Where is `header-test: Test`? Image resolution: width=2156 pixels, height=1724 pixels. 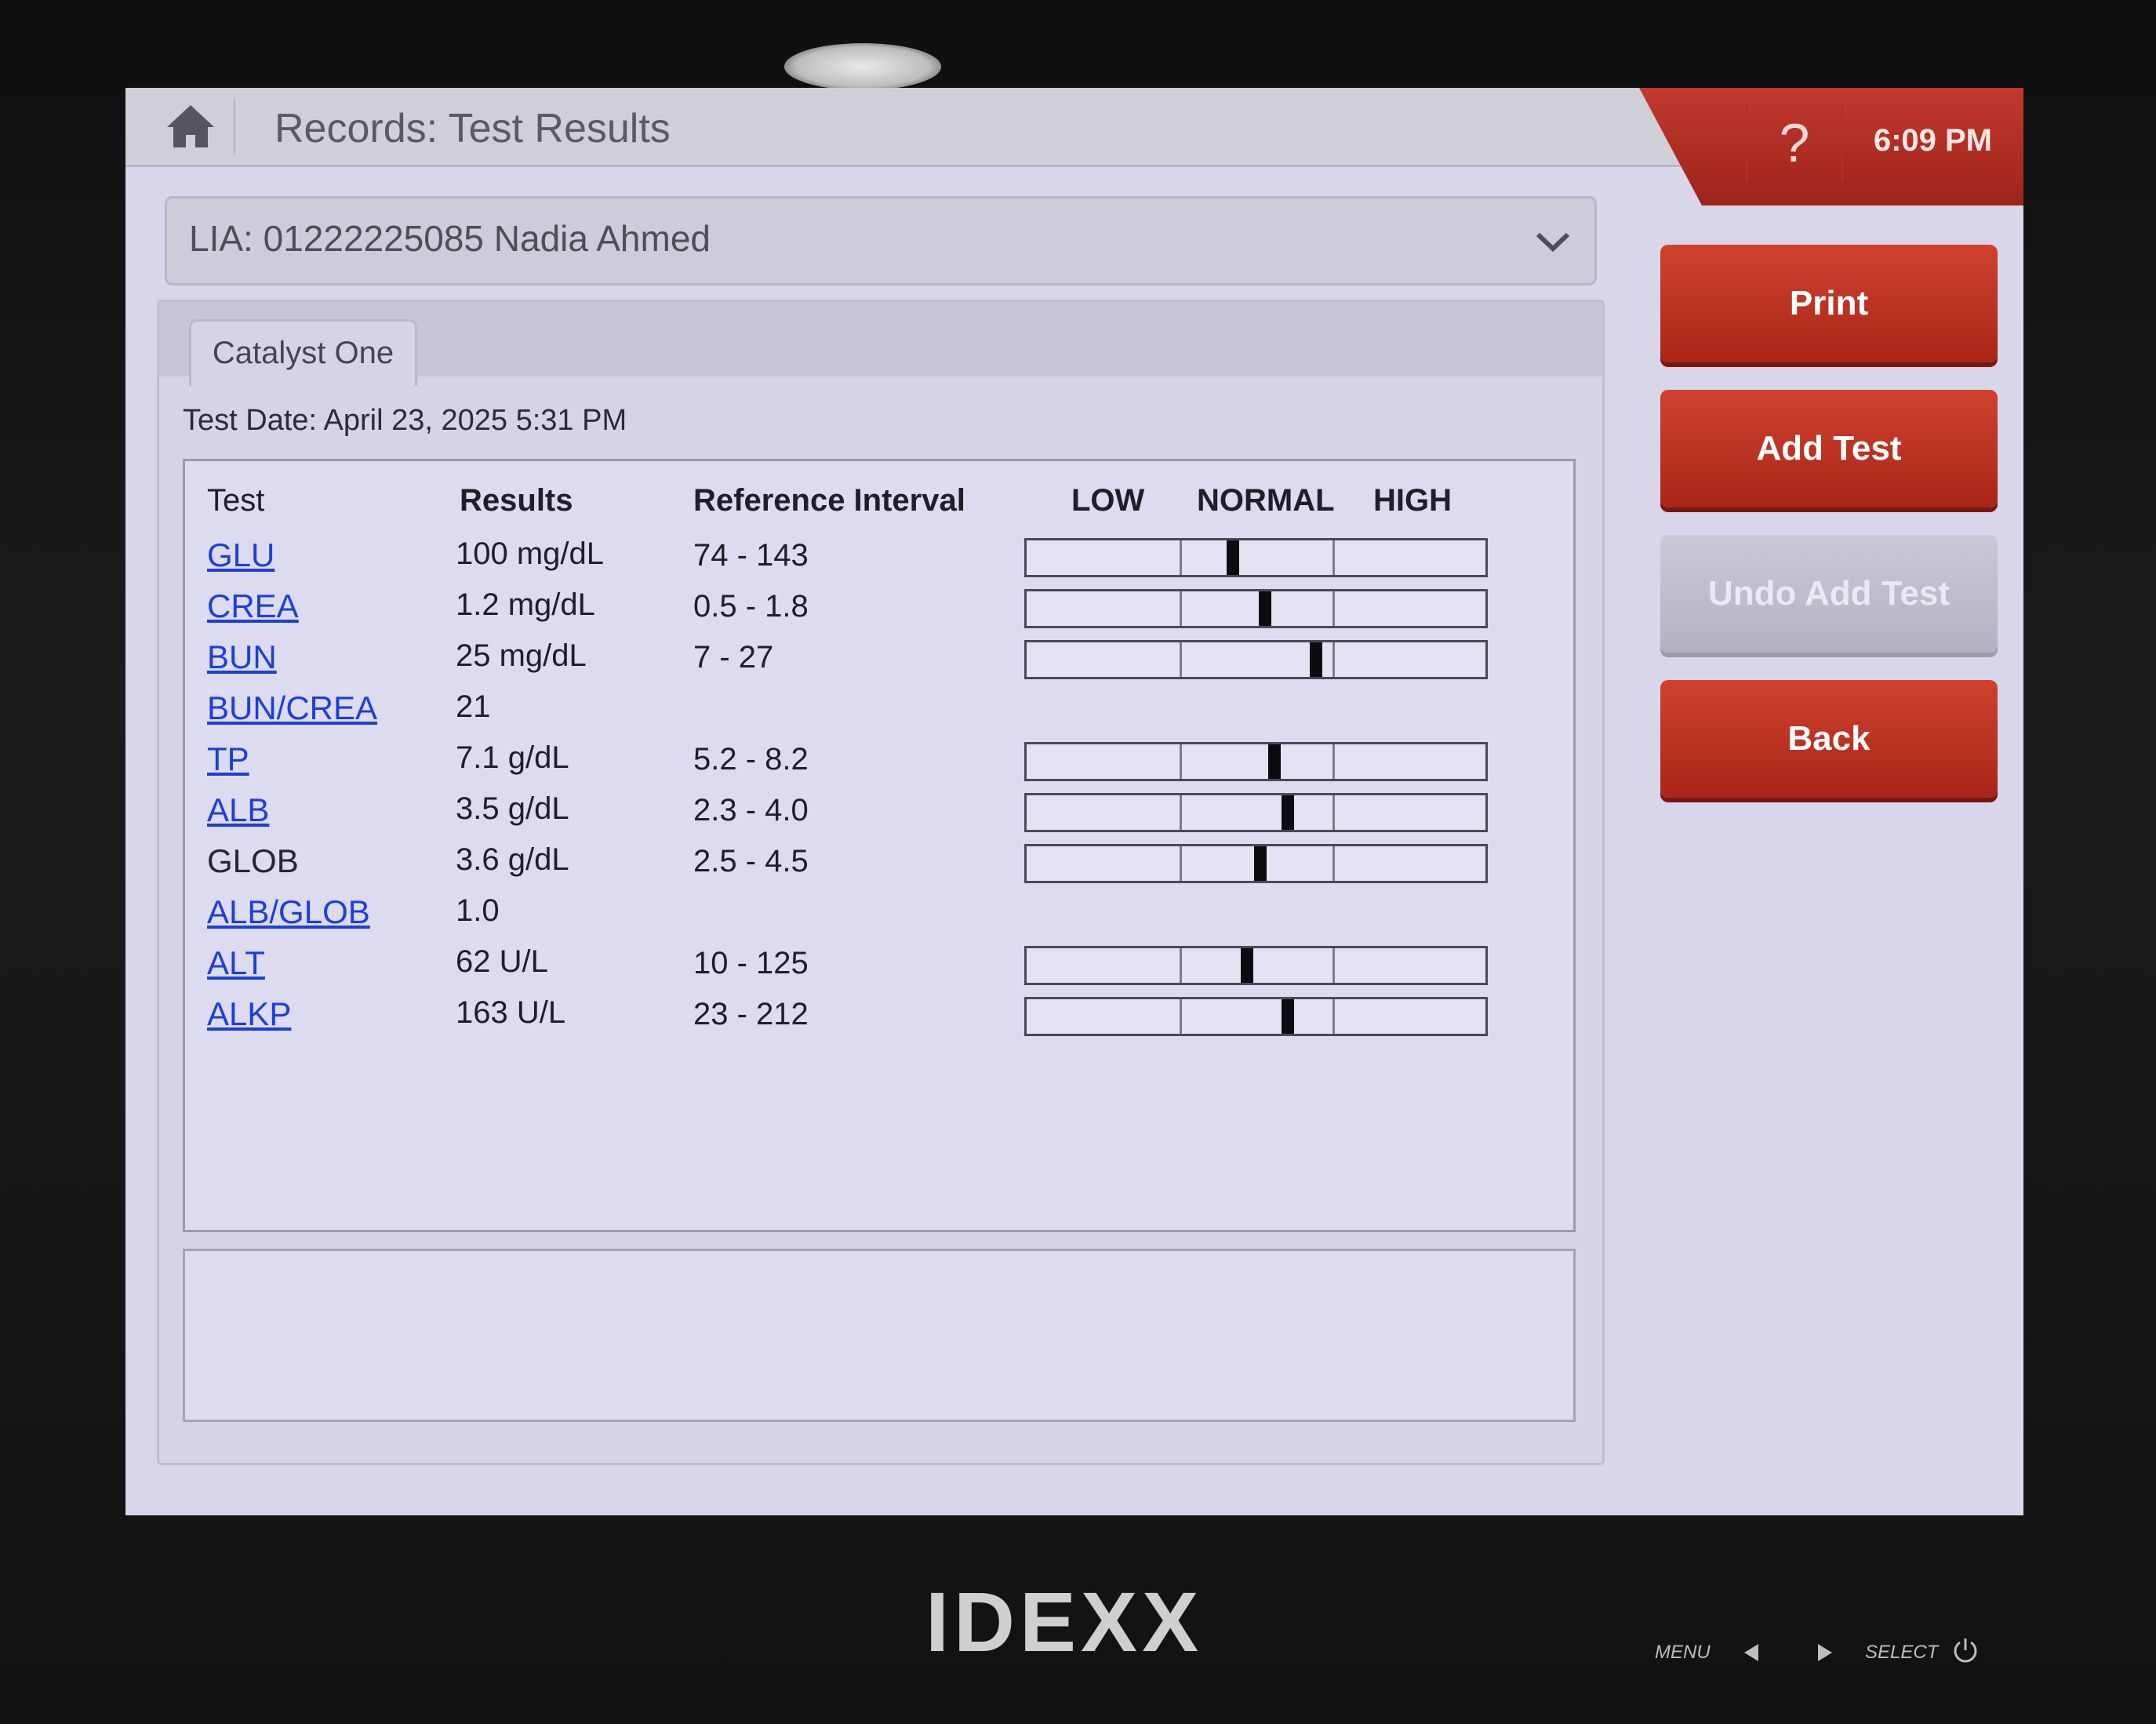 header-test: Test is located at coordinates (236, 500).